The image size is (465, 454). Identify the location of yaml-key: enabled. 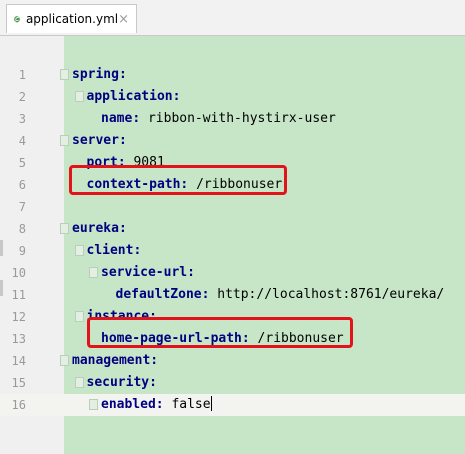
(128, 404).